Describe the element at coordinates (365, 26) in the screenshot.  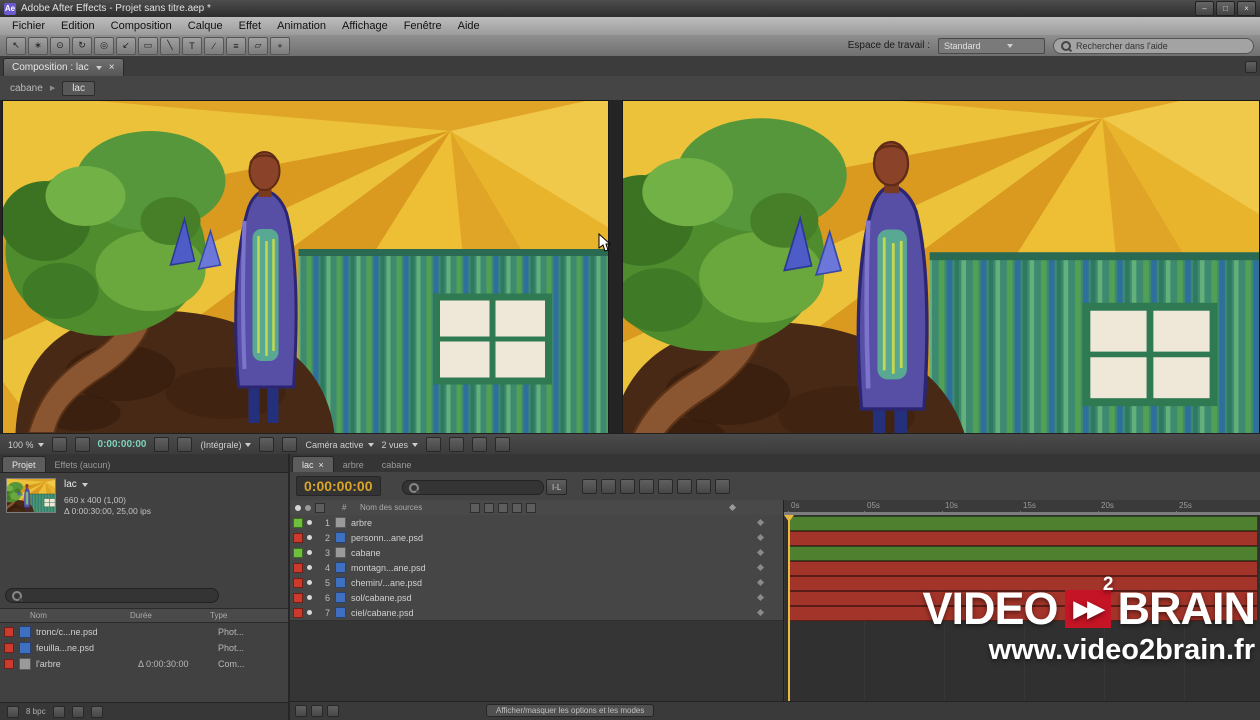
I see `menu-affichage: Affichage` at that location.